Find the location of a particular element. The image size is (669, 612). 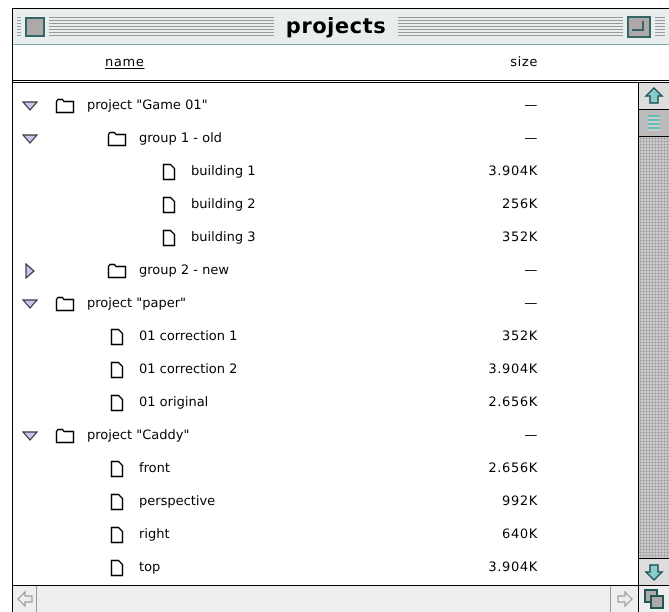

window-title: projects is located at coordinates (336, 26).